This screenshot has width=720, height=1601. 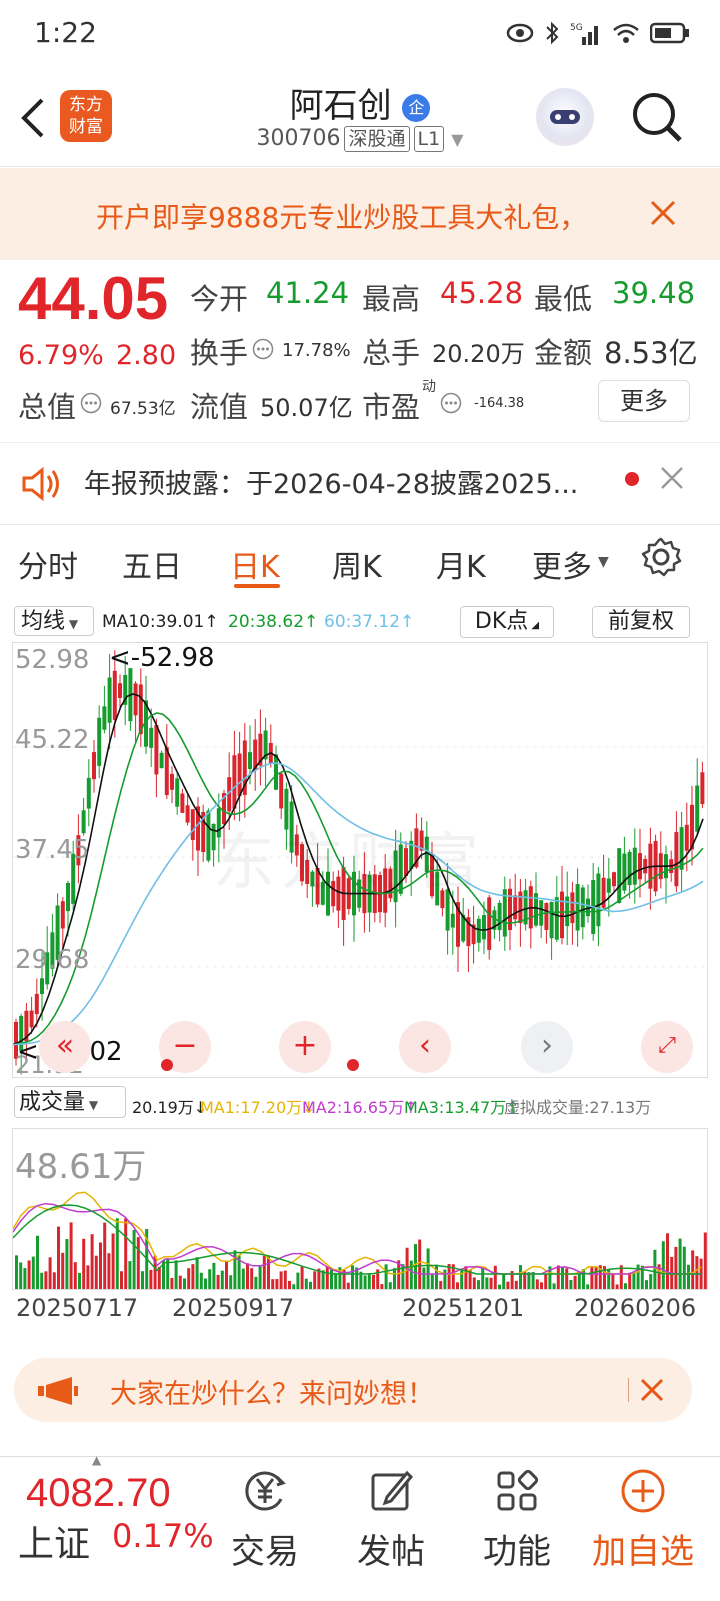 I want to click on bottom-nav: ▲ 4082.70 上证 0.17% 交易 发帖 功能 加自选, so click(x=360, y=1527).